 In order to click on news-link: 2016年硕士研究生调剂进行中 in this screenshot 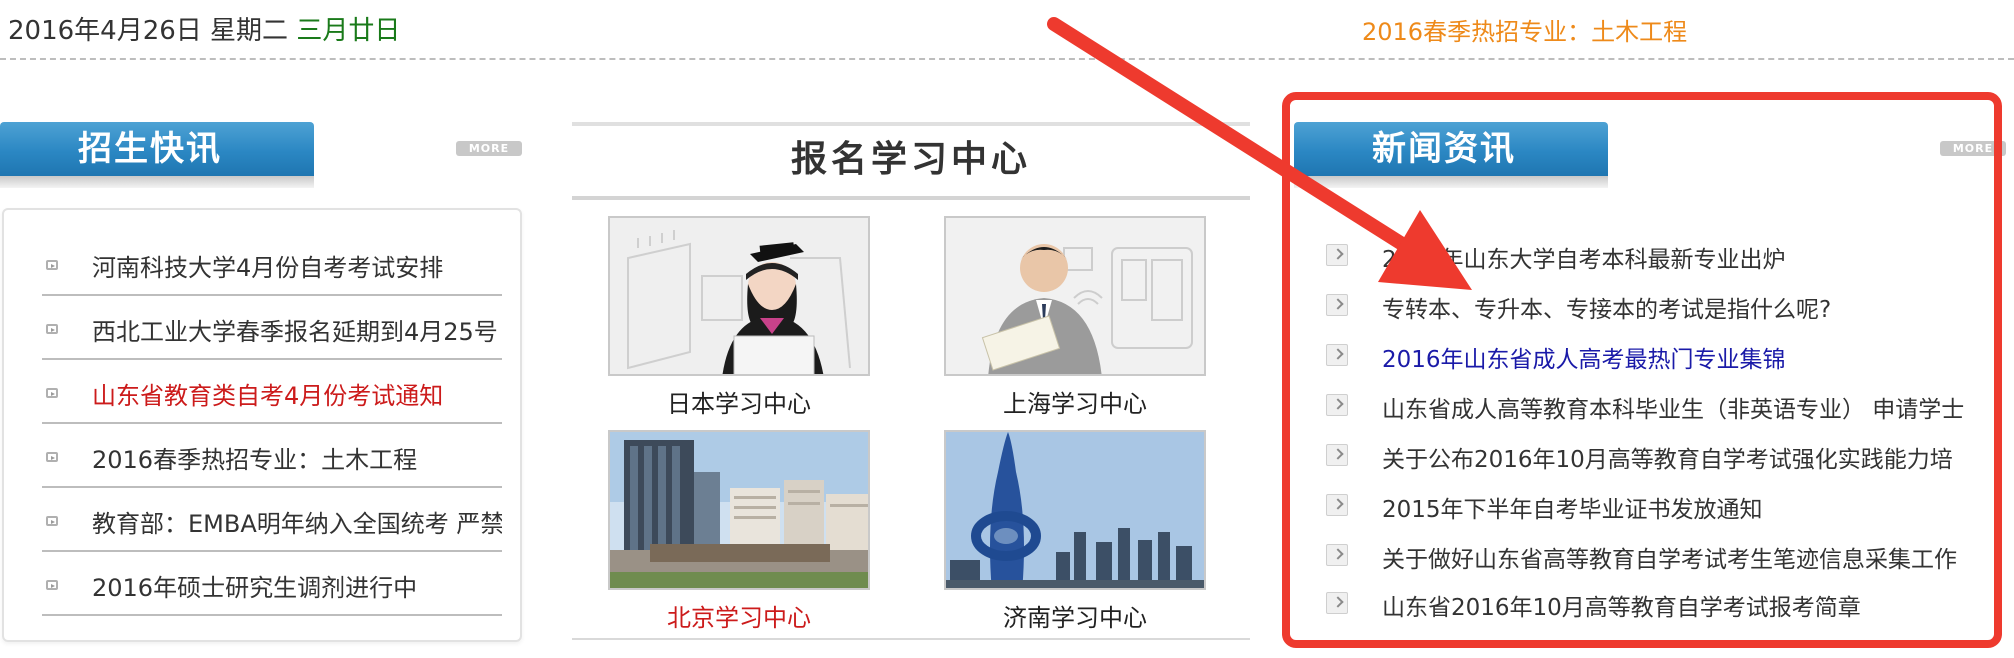, I will do `click(297, 585)`.